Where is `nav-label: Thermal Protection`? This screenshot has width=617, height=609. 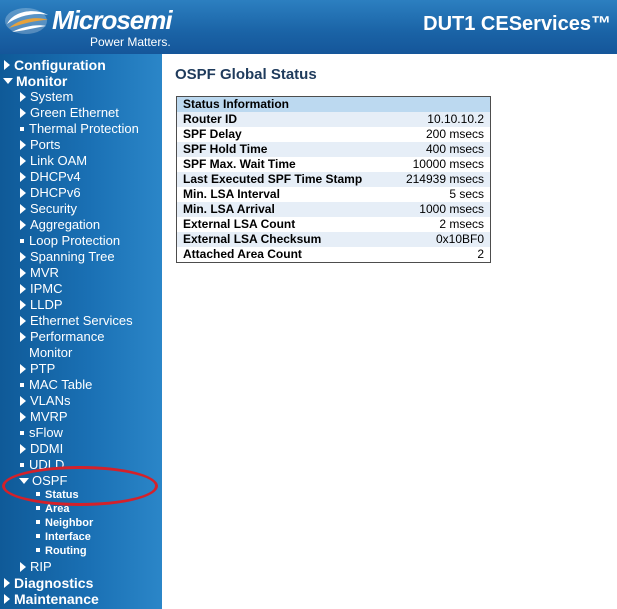 nav-label: Thermal Protection is located at coordinates (84, 128).